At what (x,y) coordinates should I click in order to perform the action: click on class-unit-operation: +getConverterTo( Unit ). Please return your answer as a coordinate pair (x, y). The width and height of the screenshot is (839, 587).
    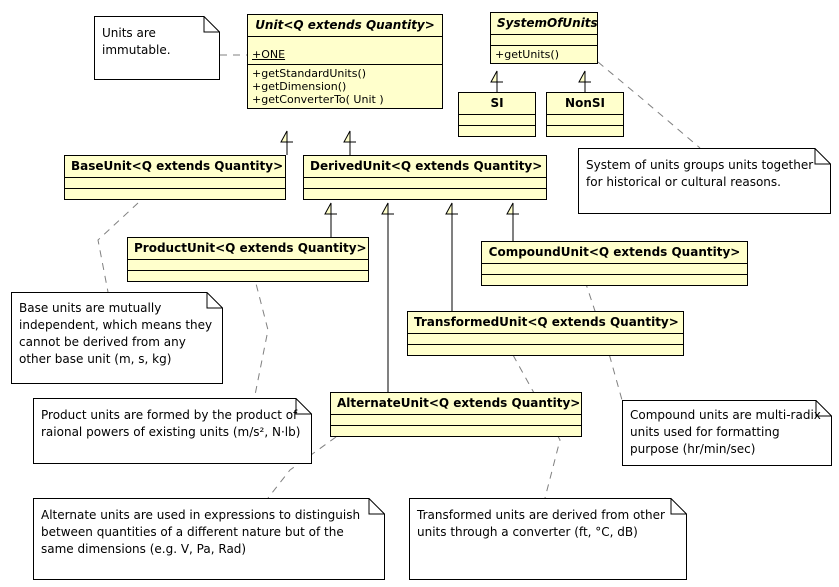
    Looking at the image, I should click on (318, 99).